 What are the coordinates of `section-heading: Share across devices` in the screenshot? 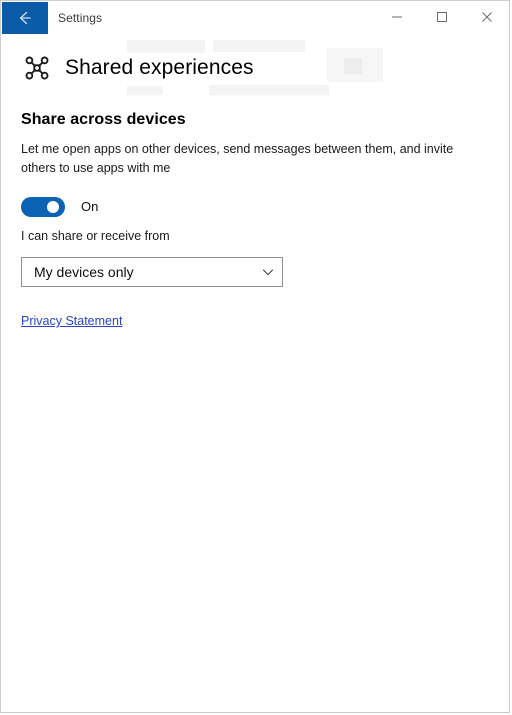 It's located at (103, 119).